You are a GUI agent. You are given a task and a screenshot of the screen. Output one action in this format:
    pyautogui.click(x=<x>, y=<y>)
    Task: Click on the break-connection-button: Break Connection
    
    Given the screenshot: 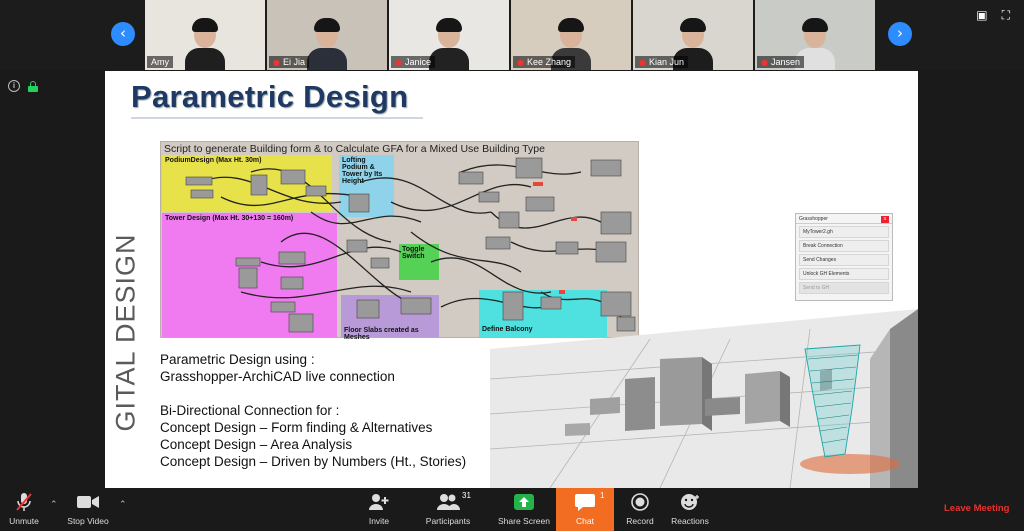 What is the action you would take?
    pyautogui.click(x=844, y=246)
    